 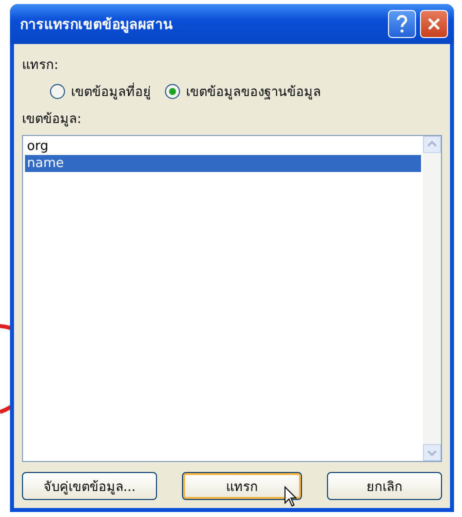 What do you see at coordinates (432, 144) in the screenshot?
I see `scroll-up-icon` at bounding box center [432, 144].